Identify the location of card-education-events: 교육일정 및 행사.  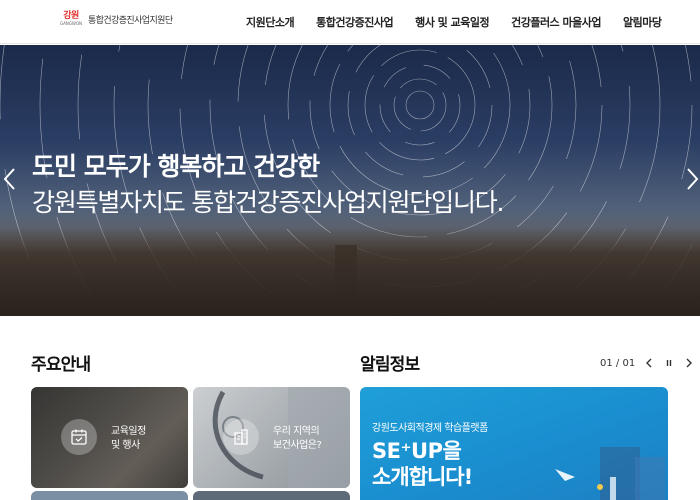
(109, 437).